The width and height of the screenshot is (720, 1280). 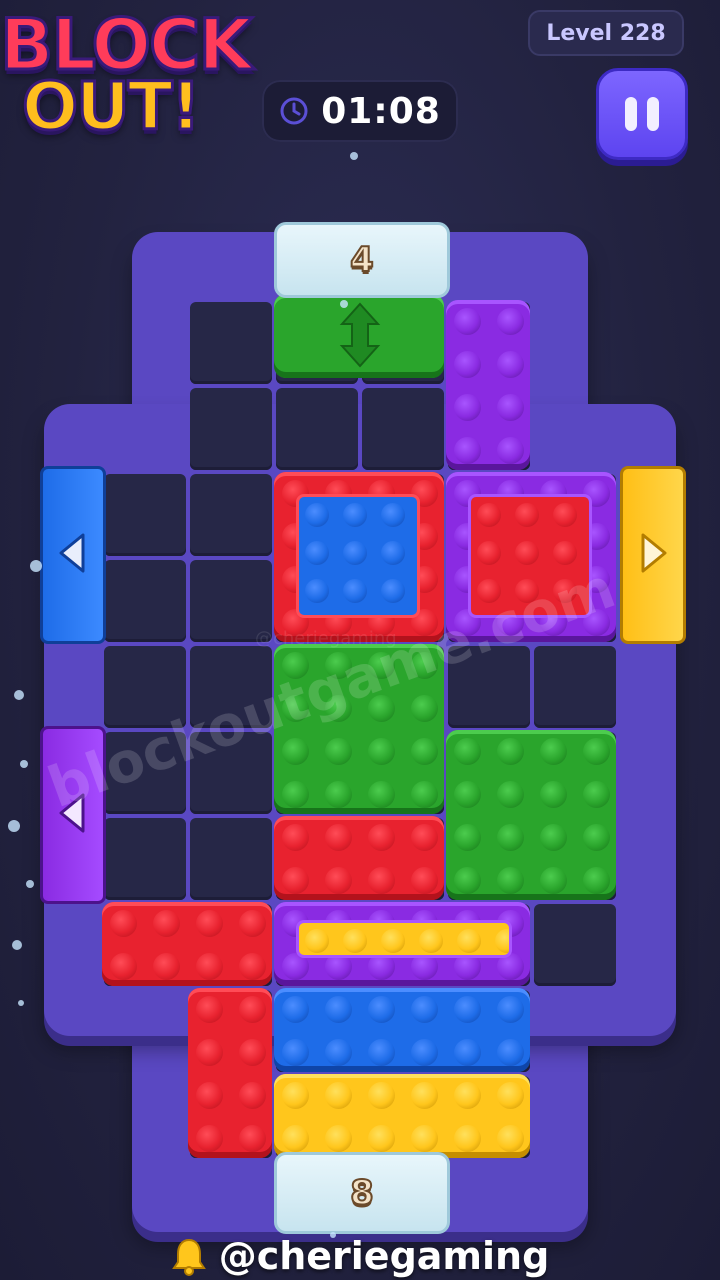 I want to click on red-l-block-part2, so click(x=230, y=1073).